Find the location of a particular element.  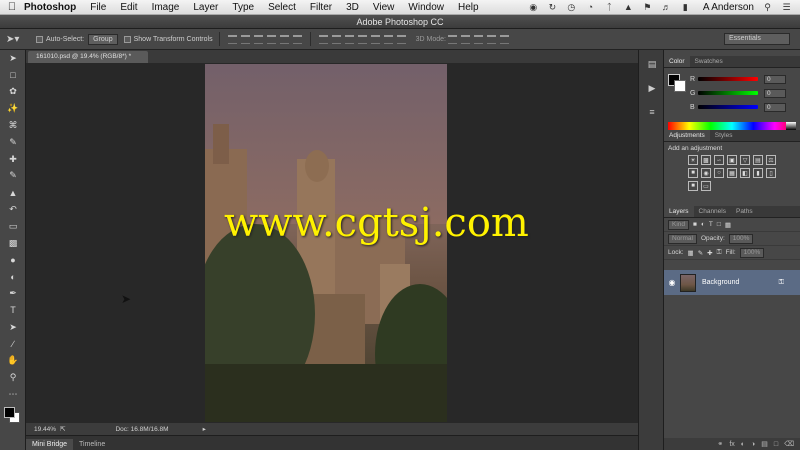

slider-blue: B 0 is located at coordinates (744, 107).